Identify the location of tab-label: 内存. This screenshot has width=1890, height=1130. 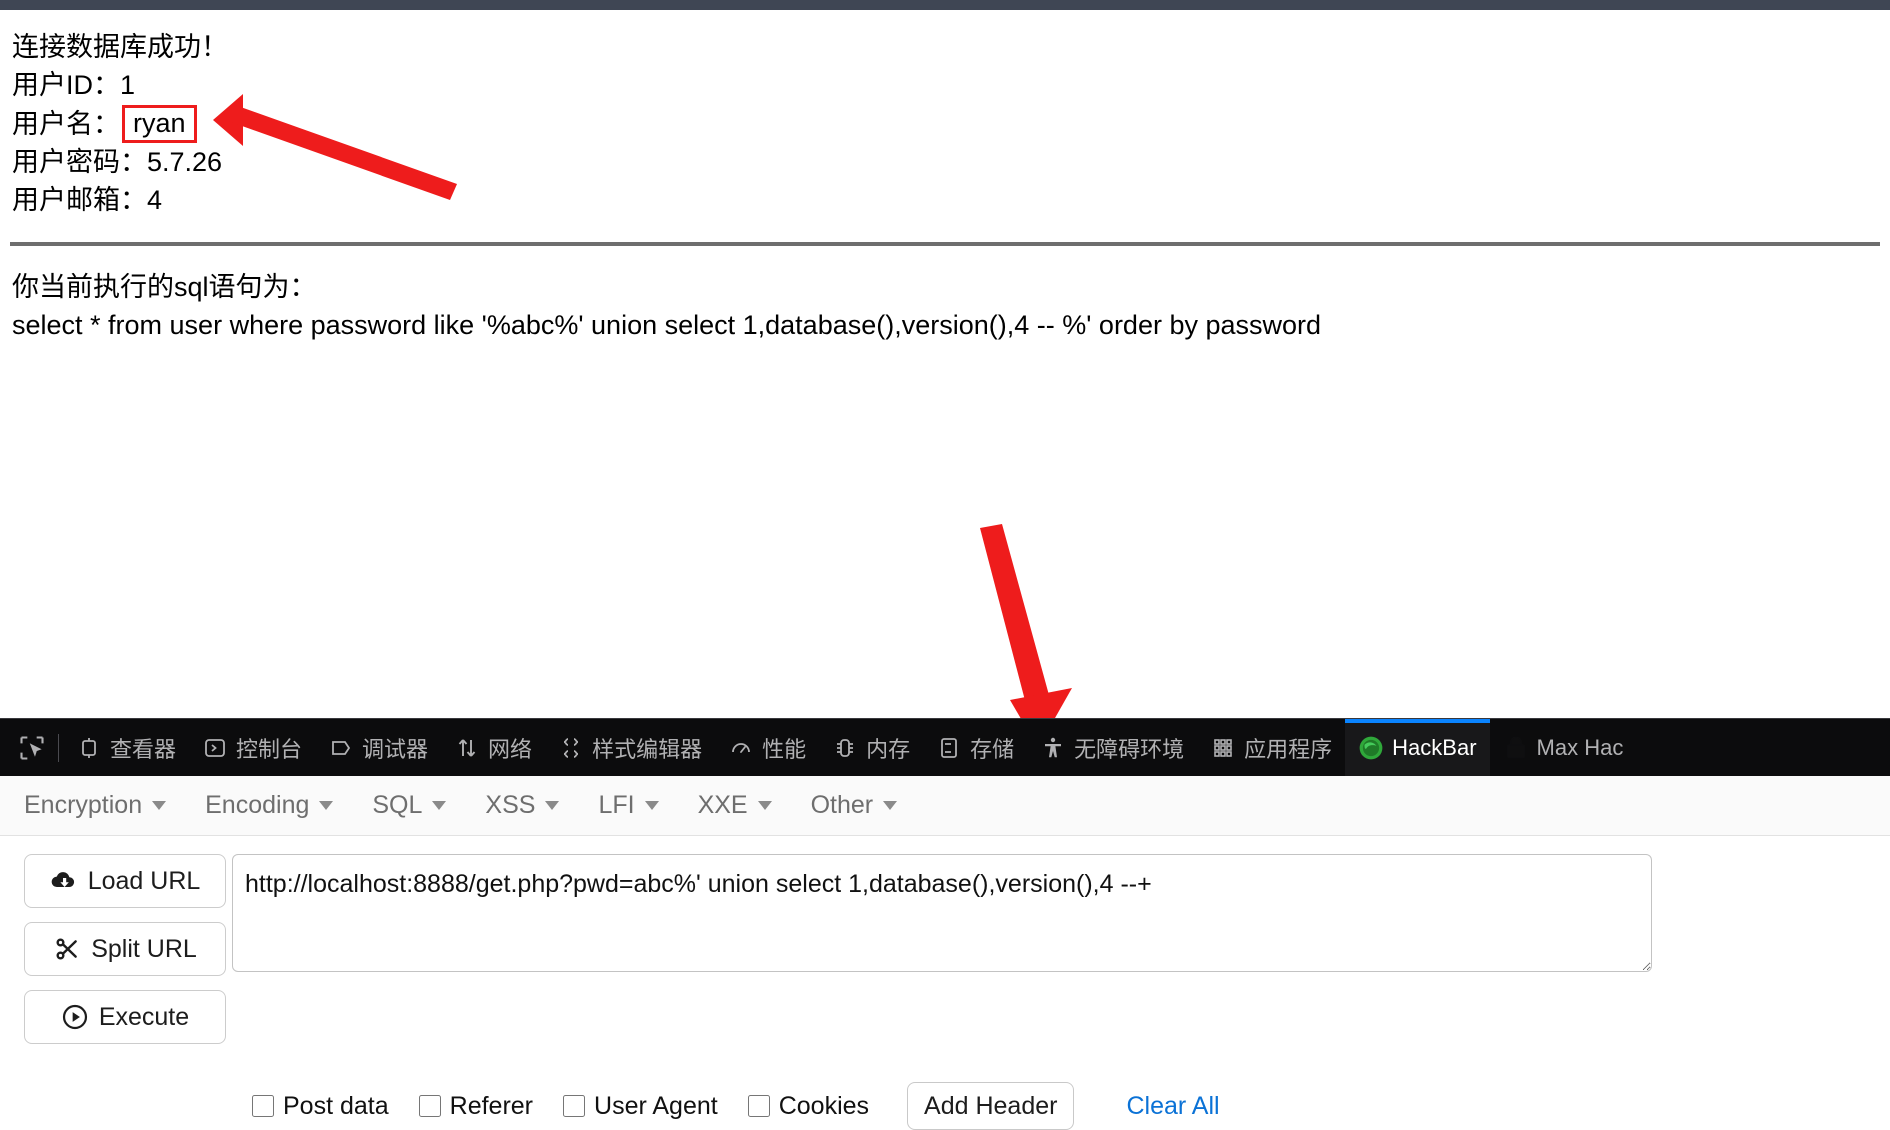
(888, 749).